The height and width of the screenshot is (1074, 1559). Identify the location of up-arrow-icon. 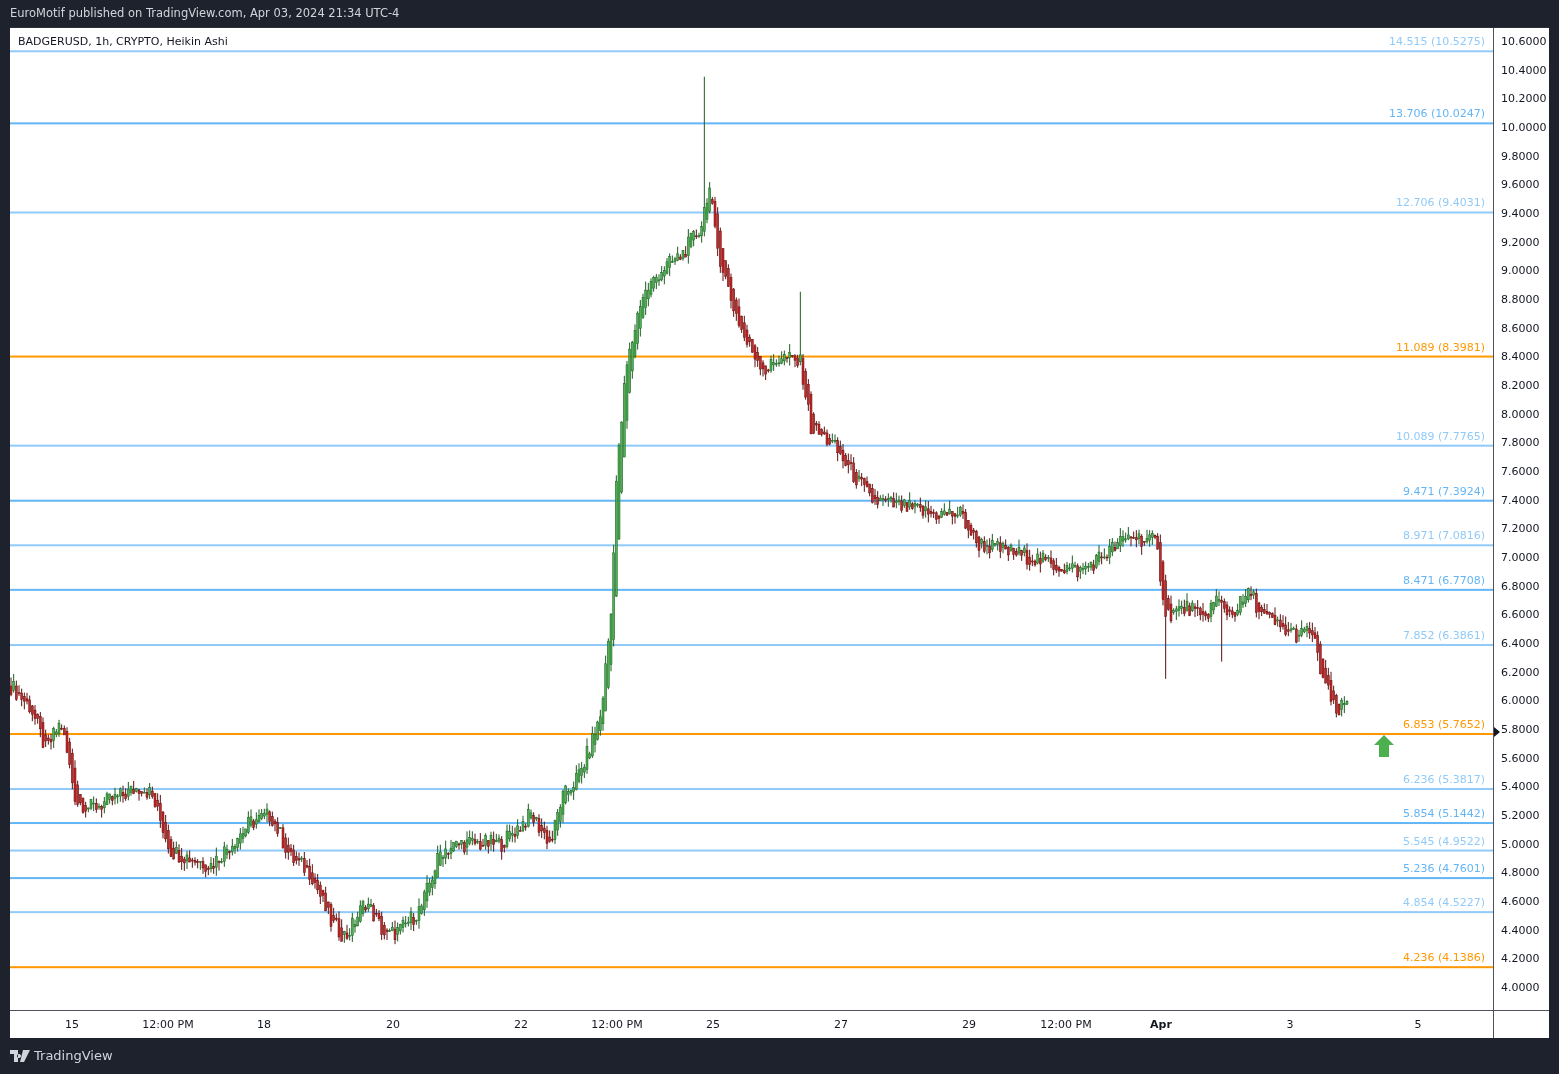
(1384, 746).